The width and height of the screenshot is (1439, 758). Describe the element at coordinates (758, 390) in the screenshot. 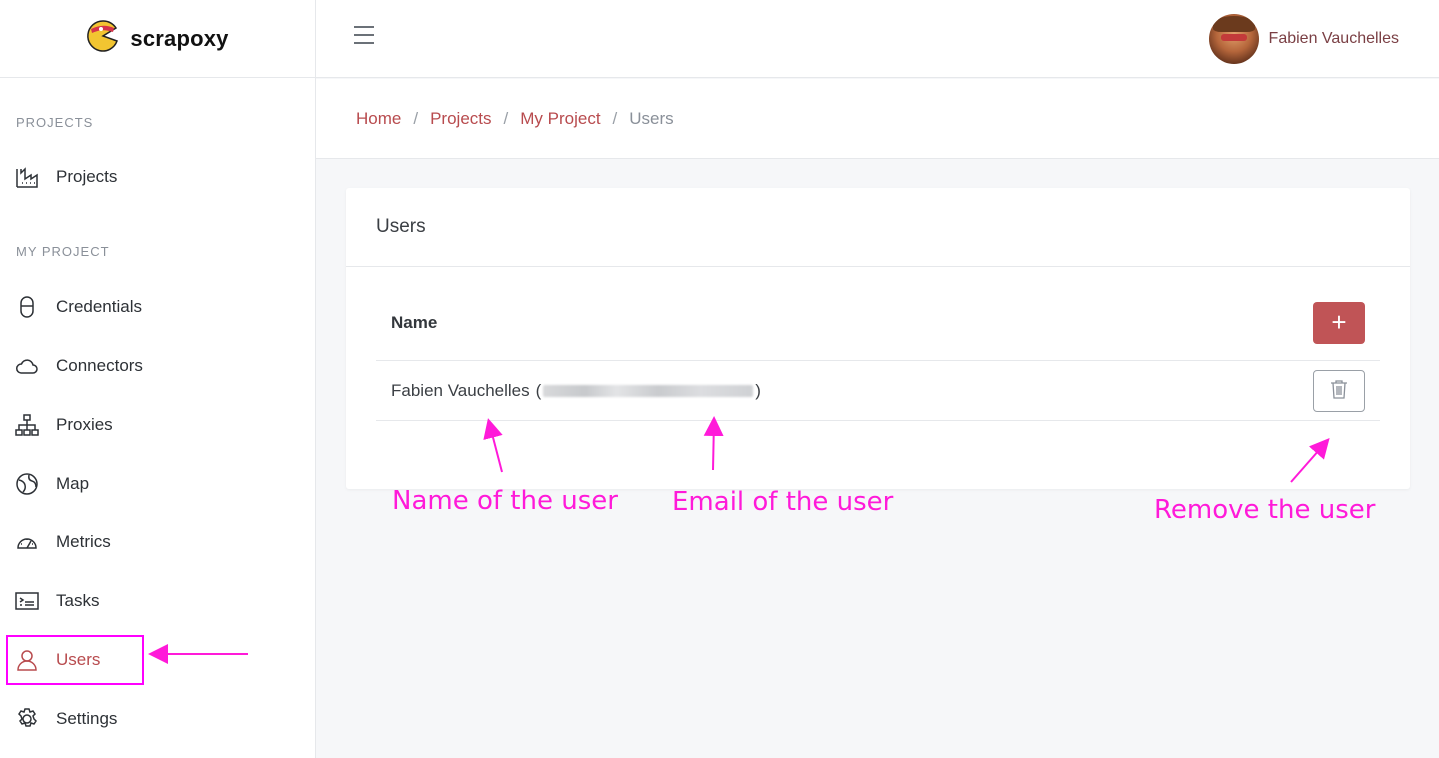

I see `paren-close: )` at that location.